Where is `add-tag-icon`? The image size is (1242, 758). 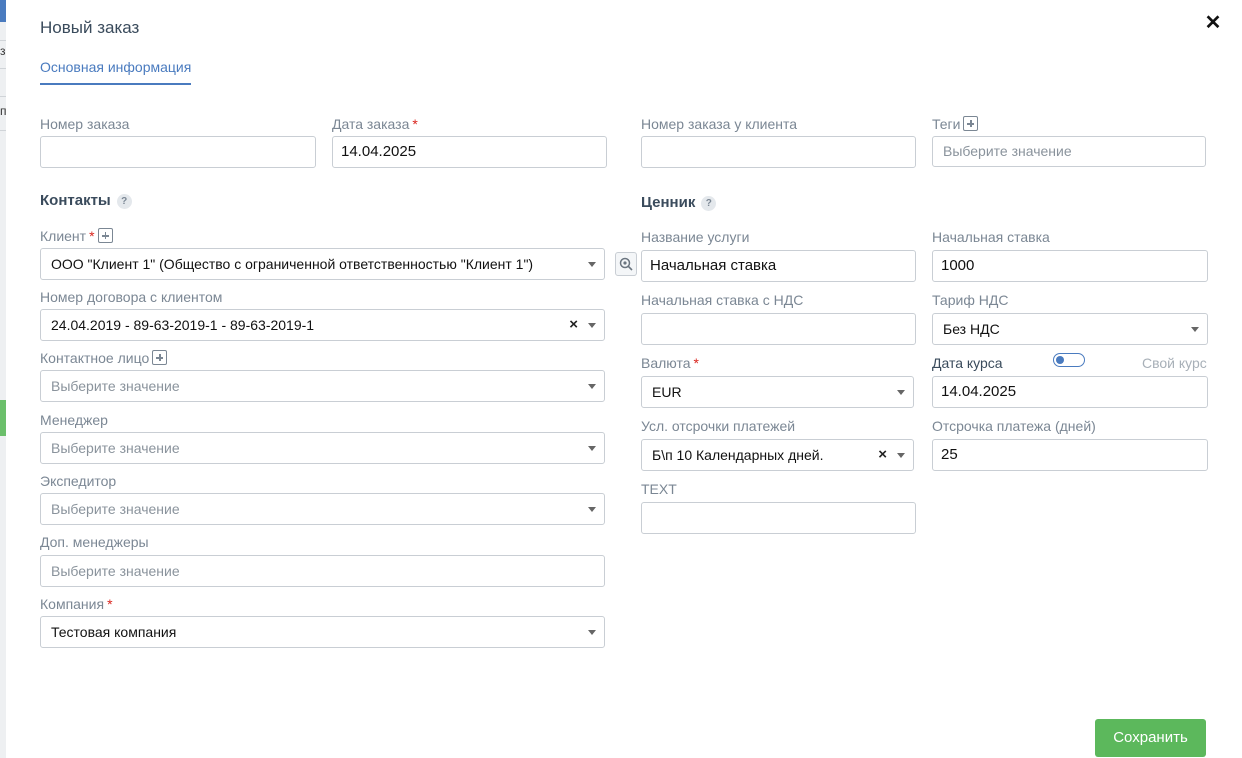
add-tag-icon is located at coordinates (971, 123).